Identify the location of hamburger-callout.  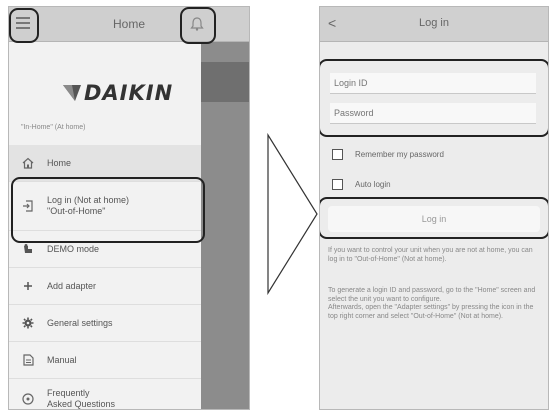
(24, 25).